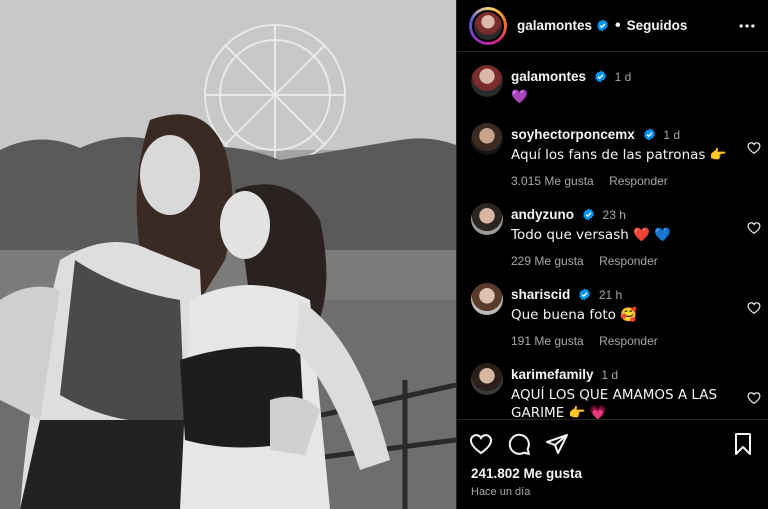  I want to click on caption: galamontes 1 d 💜, so click(616, 86).